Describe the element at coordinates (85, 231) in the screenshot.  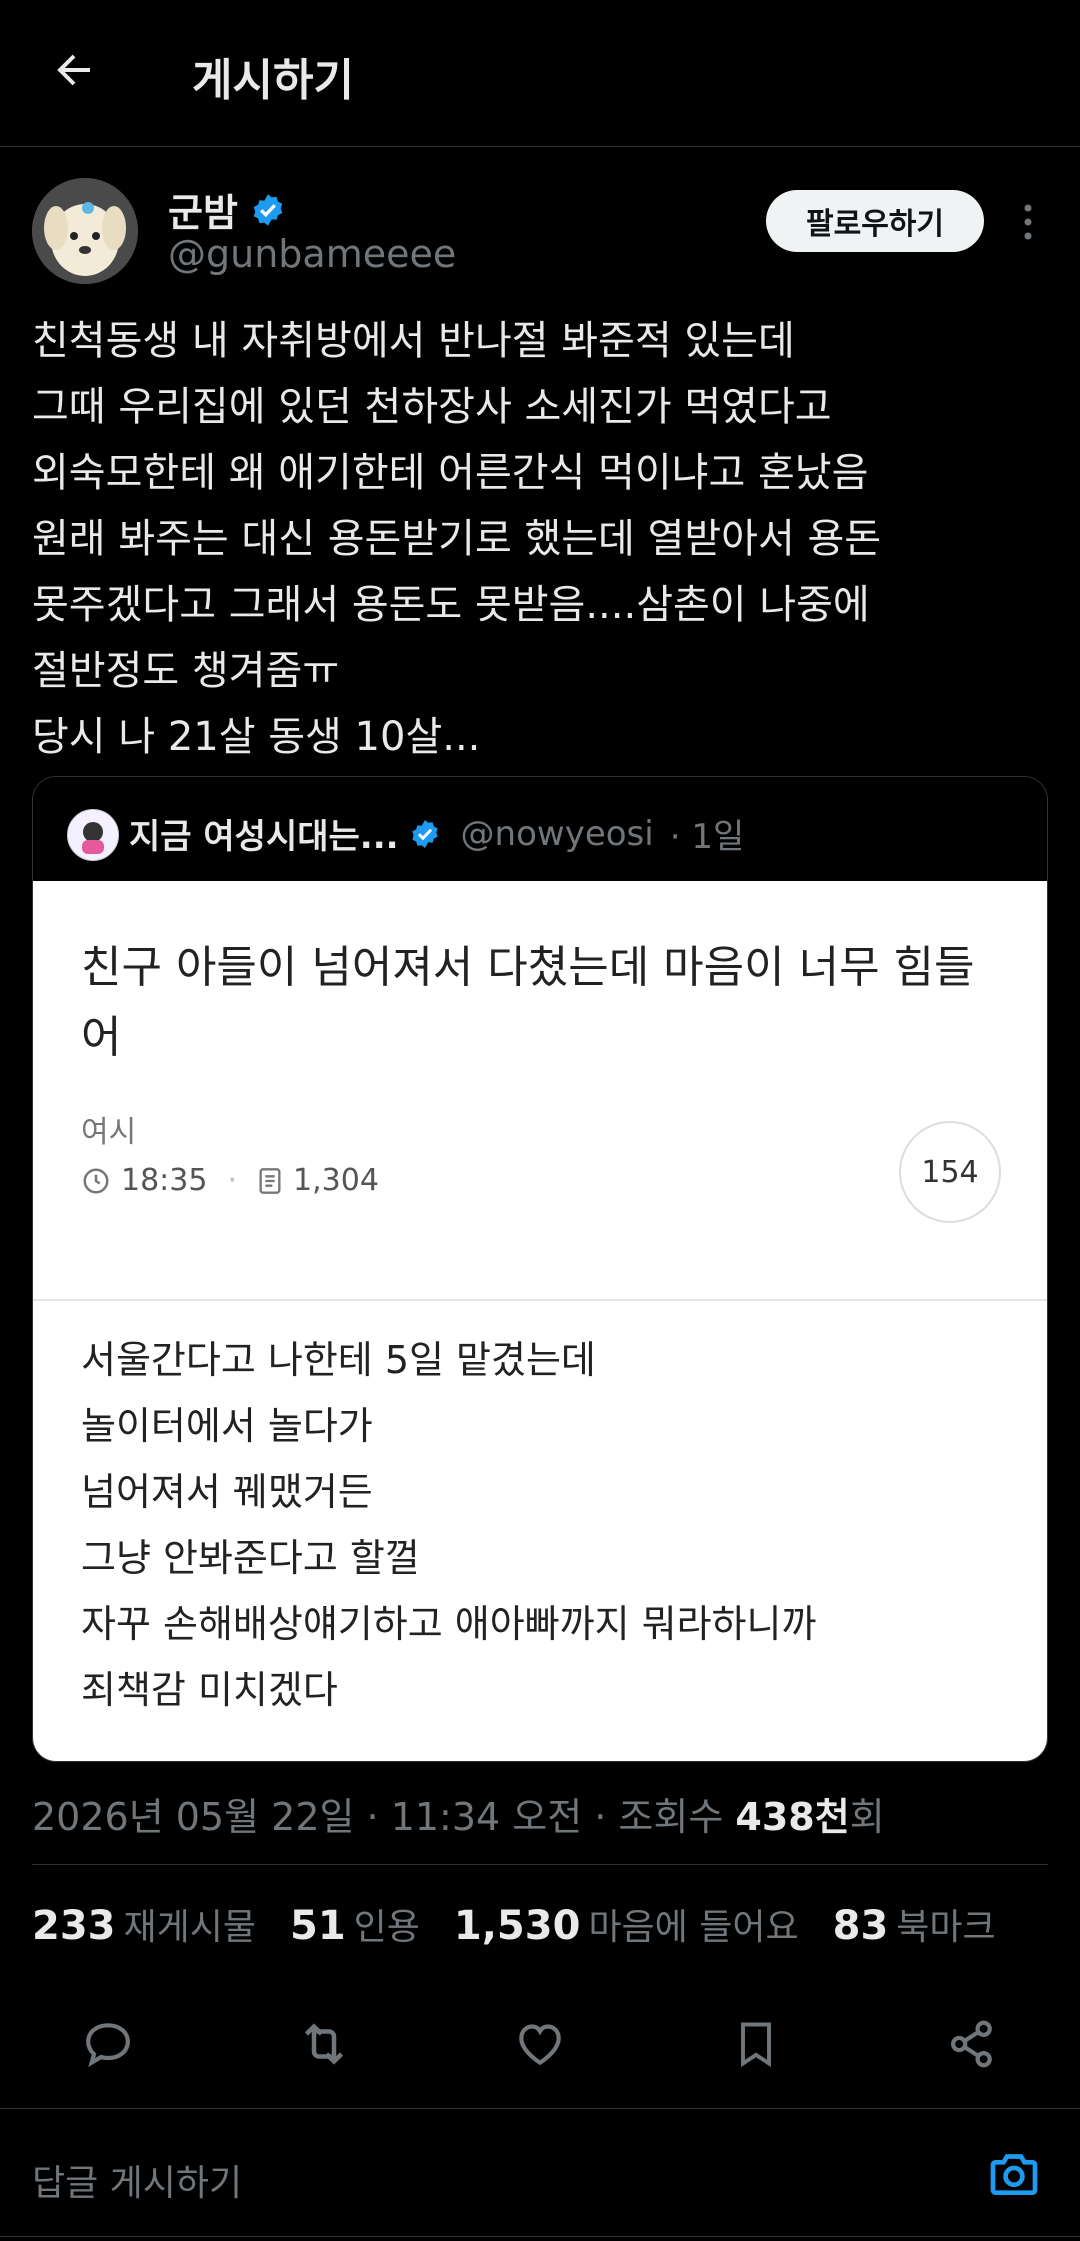
I see `author-avatar` at that location.